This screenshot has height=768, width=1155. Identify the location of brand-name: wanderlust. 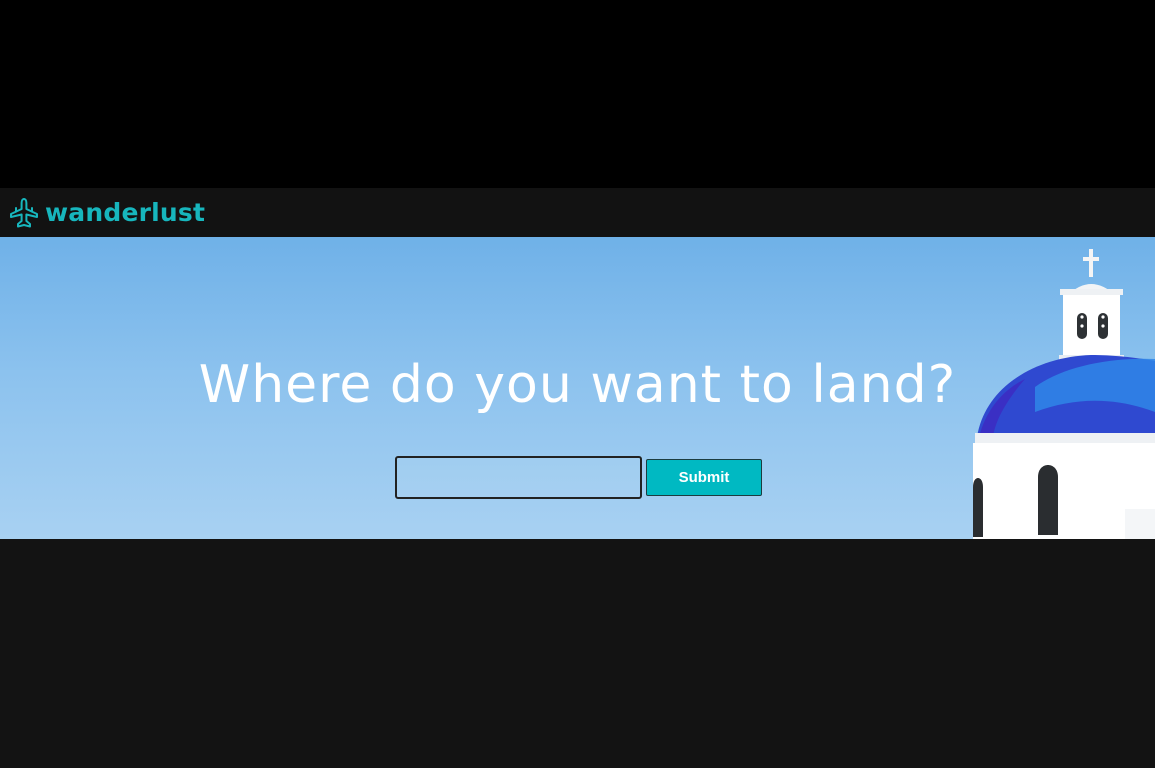
(125, 212).